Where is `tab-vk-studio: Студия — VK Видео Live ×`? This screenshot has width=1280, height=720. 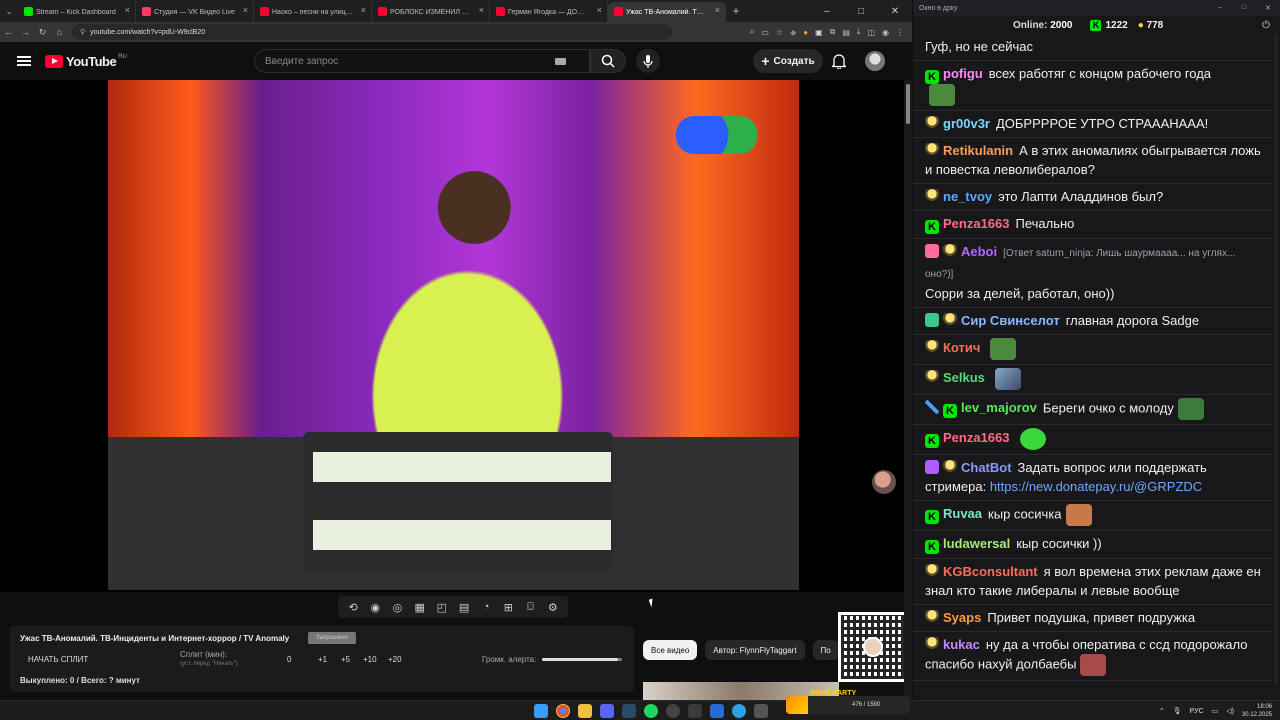
tab-vk-studio: Студия — VK Видео Live × is located at coordinates (195, 12).